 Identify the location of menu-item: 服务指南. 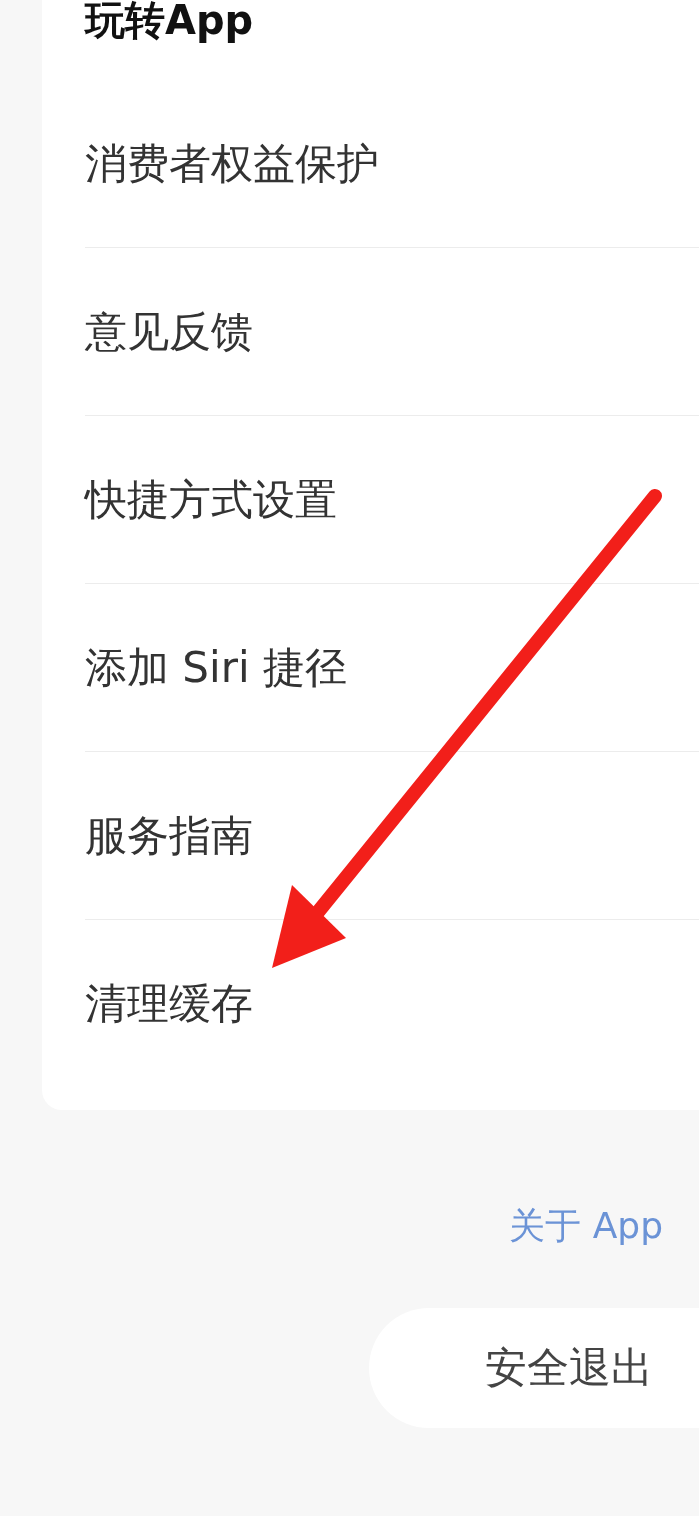
(392, 835).